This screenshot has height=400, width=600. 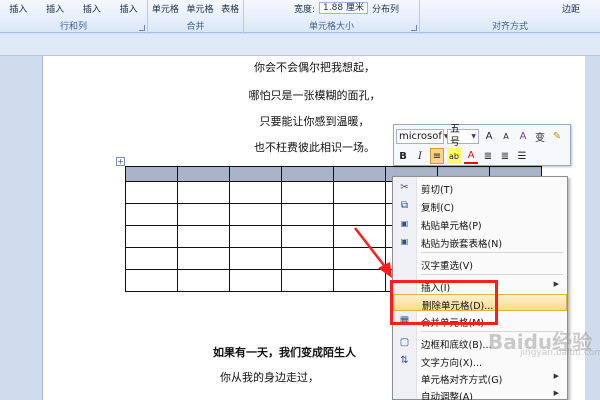 What do you see at coordinates (560, 353) in the screenshot?
I see `watermark-url: jingyan.baidu.com` at bounding box center [560, 353].